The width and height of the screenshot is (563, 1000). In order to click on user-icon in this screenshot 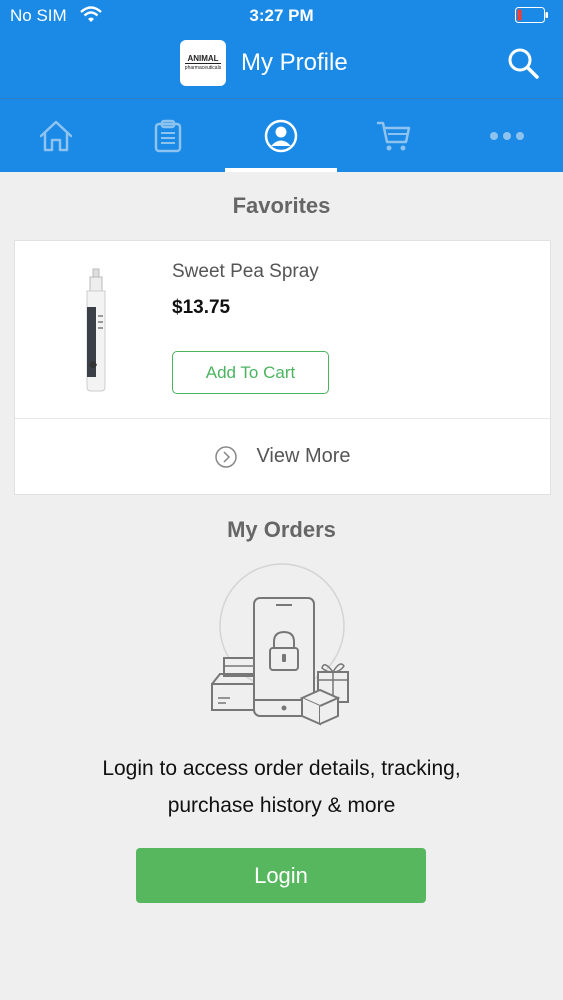, I will do `click(281, 135)`.